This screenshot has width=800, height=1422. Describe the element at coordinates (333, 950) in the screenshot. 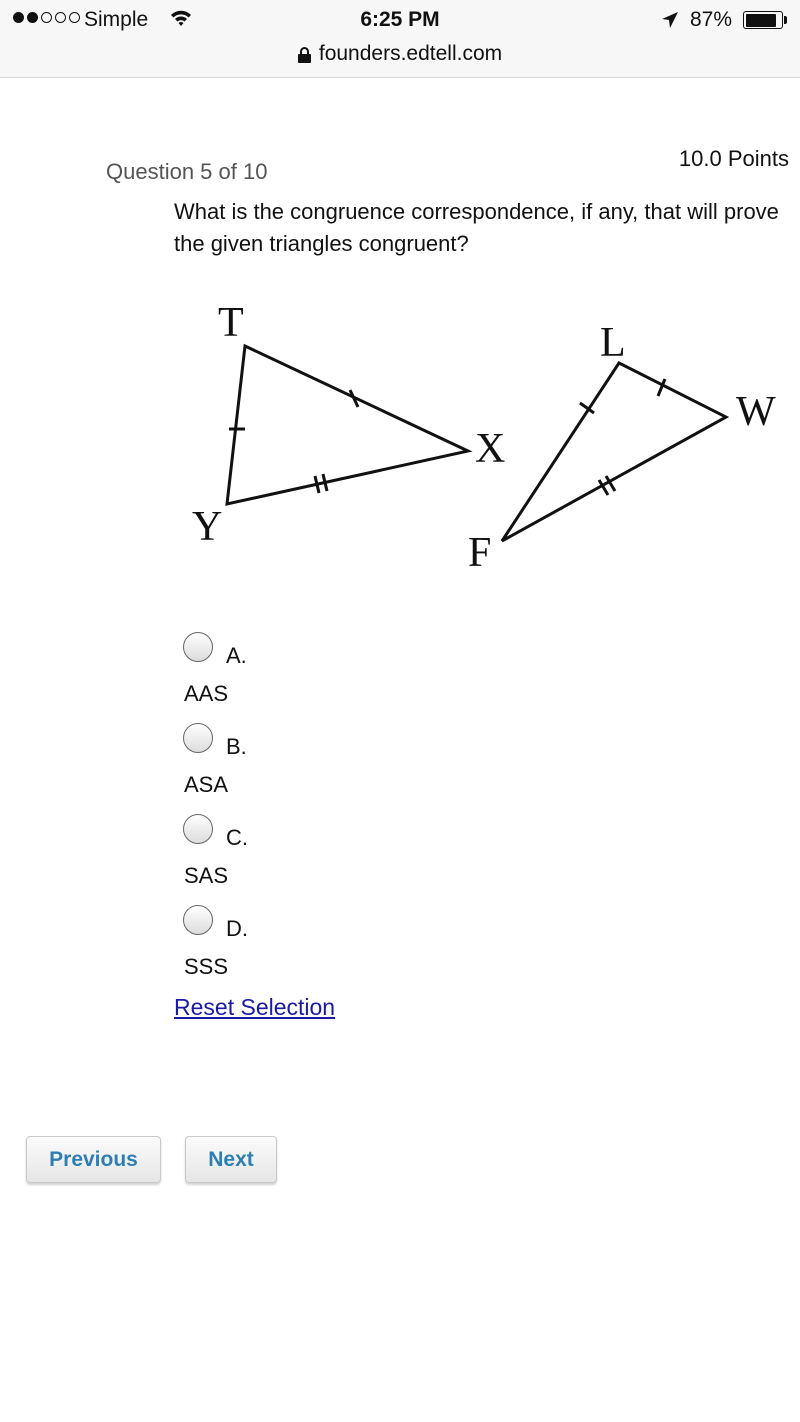

I see `option-d: D. SSS` at that location.